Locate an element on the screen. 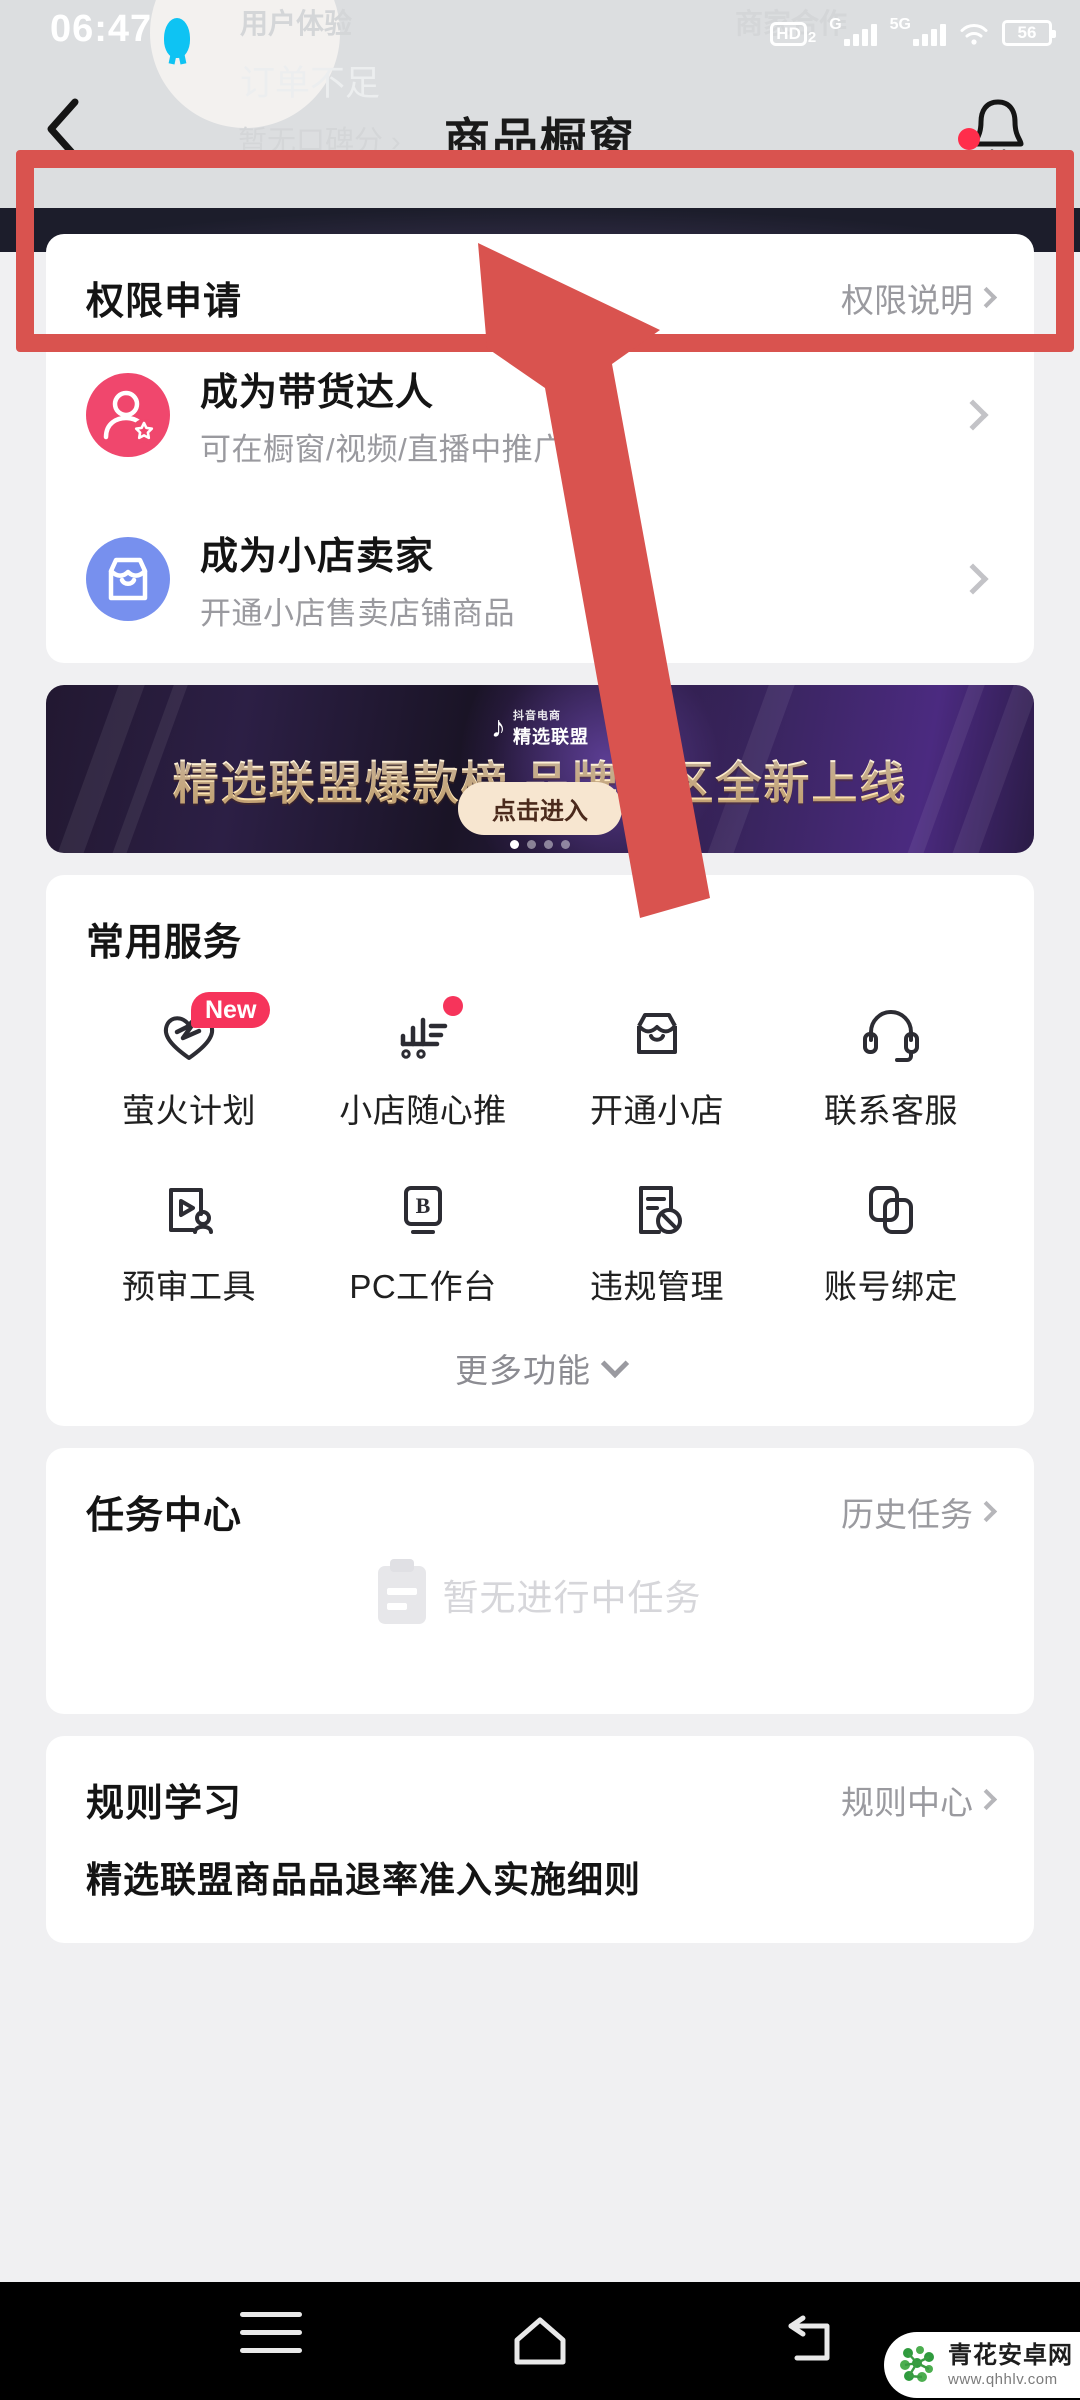  signal-bars is located at coordinates (860, 35).